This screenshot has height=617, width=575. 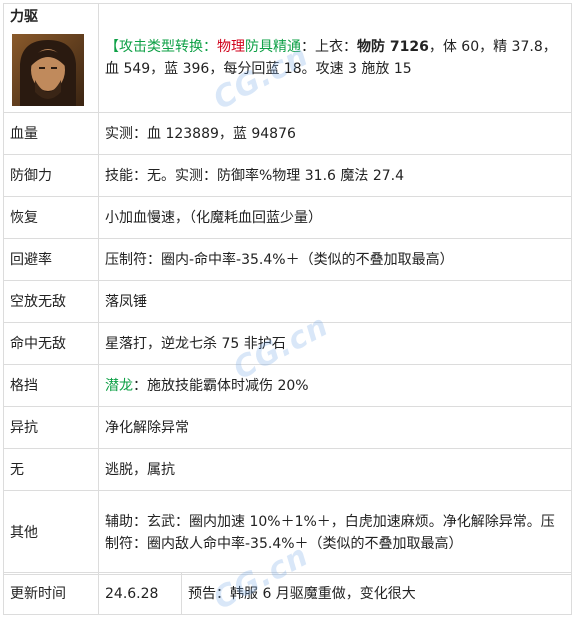 I want to click on row-label: 回避率, so click(x=51, y=259).